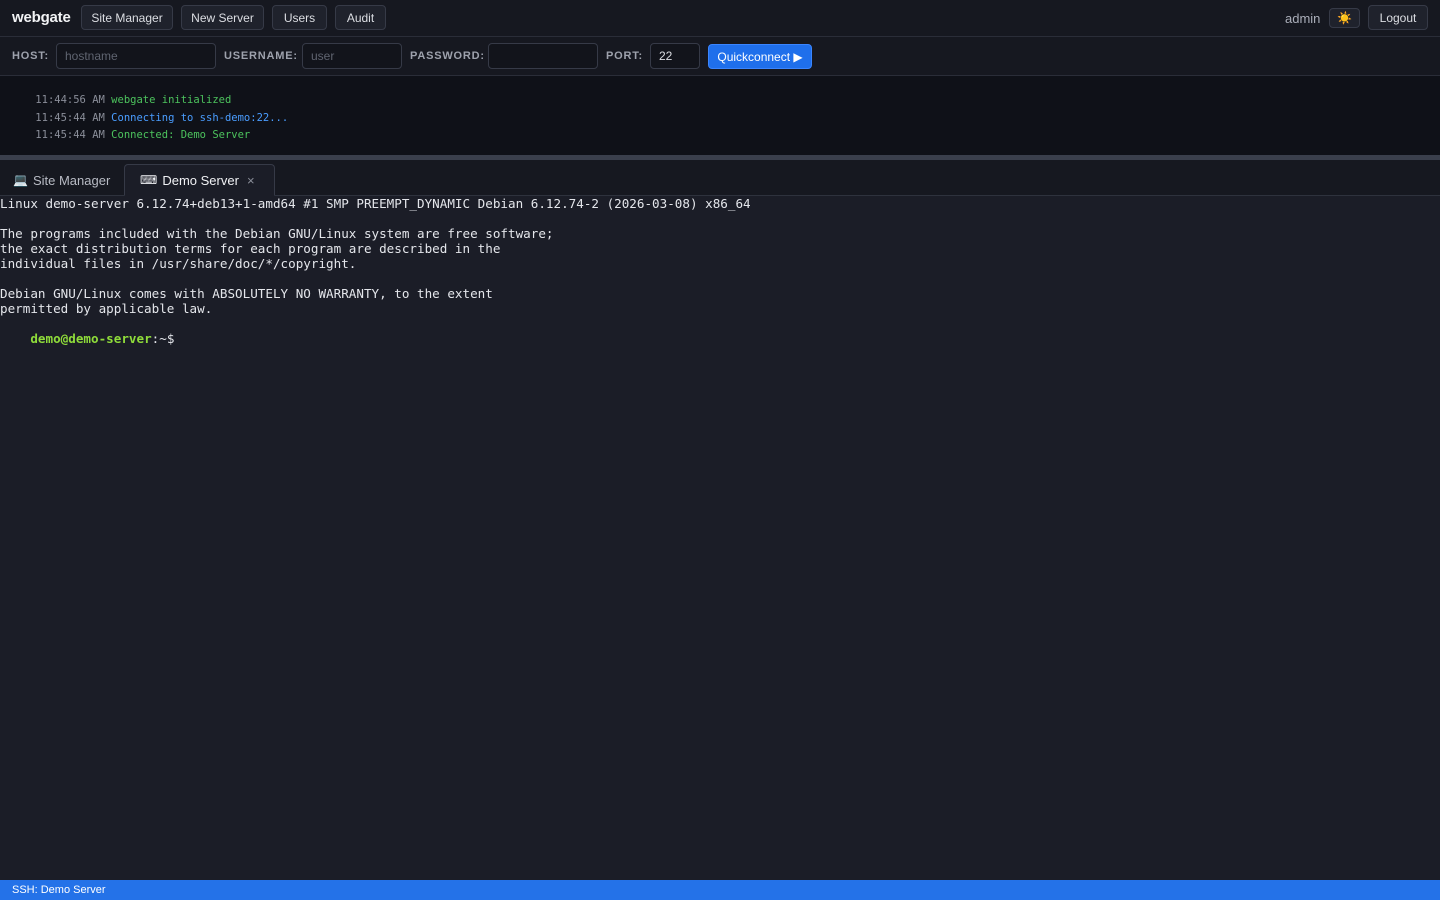  I want to click on close-icon: ×, so click(251, 180).